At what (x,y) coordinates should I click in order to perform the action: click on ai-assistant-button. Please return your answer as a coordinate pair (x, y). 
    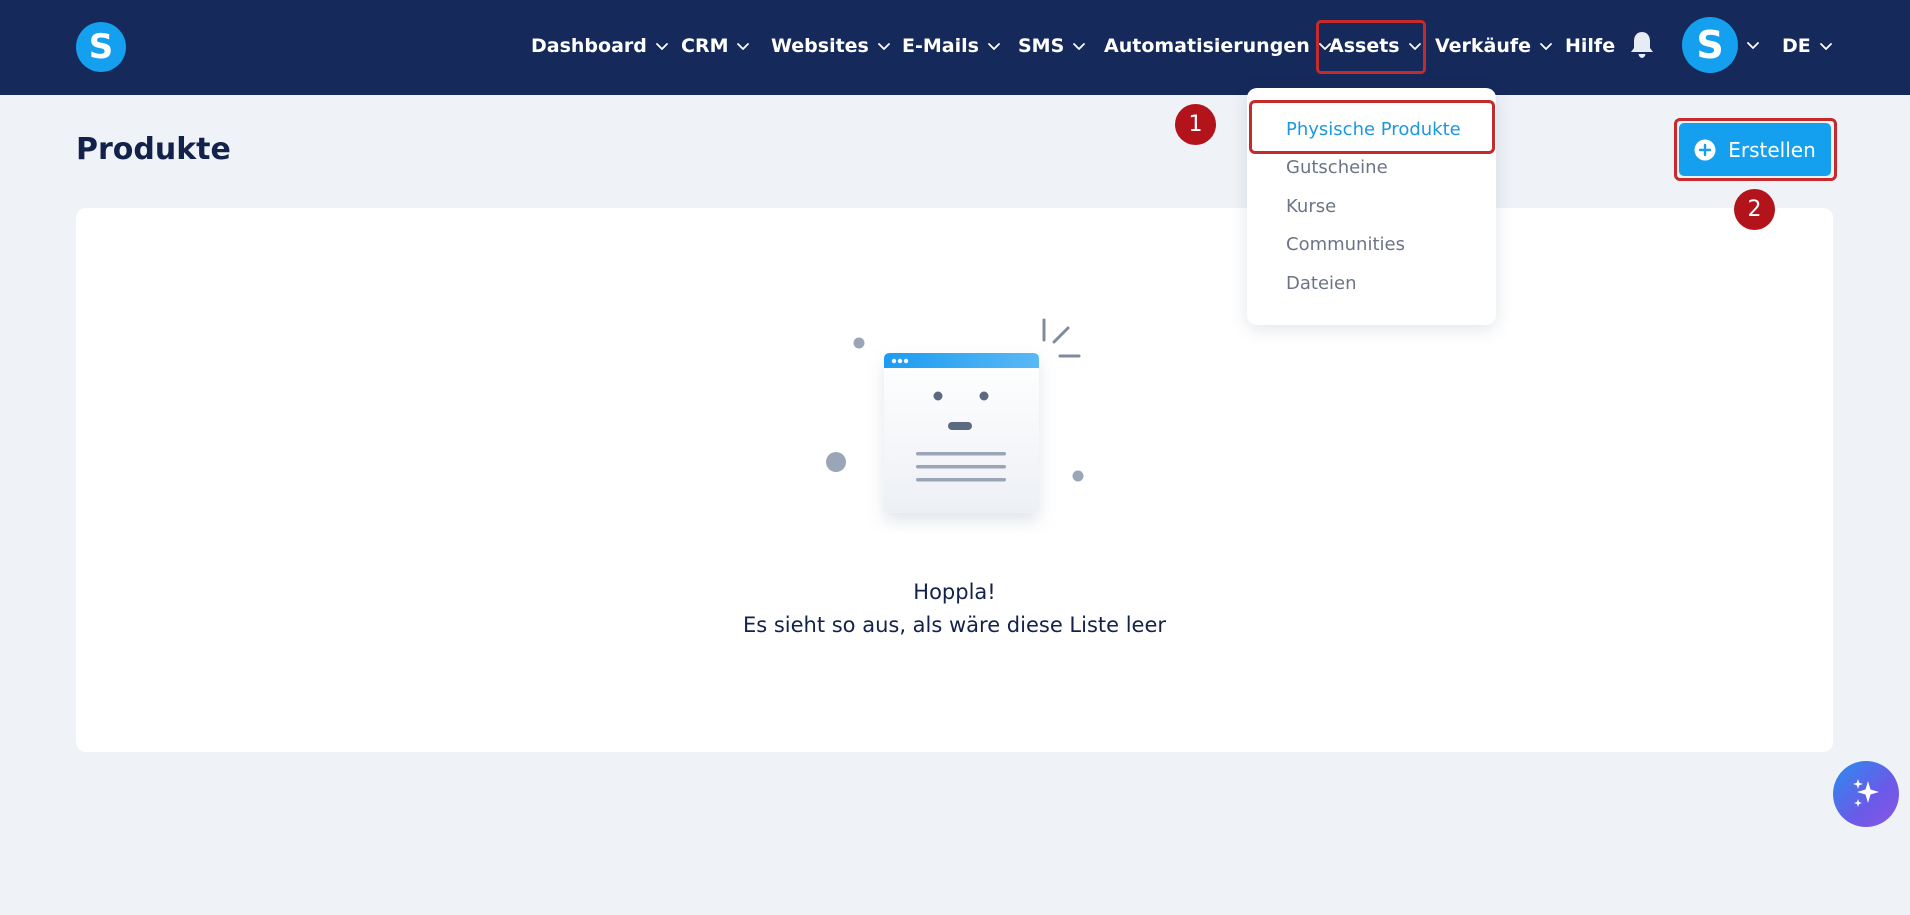
    Looking at the image, I should click on (1866, 794).